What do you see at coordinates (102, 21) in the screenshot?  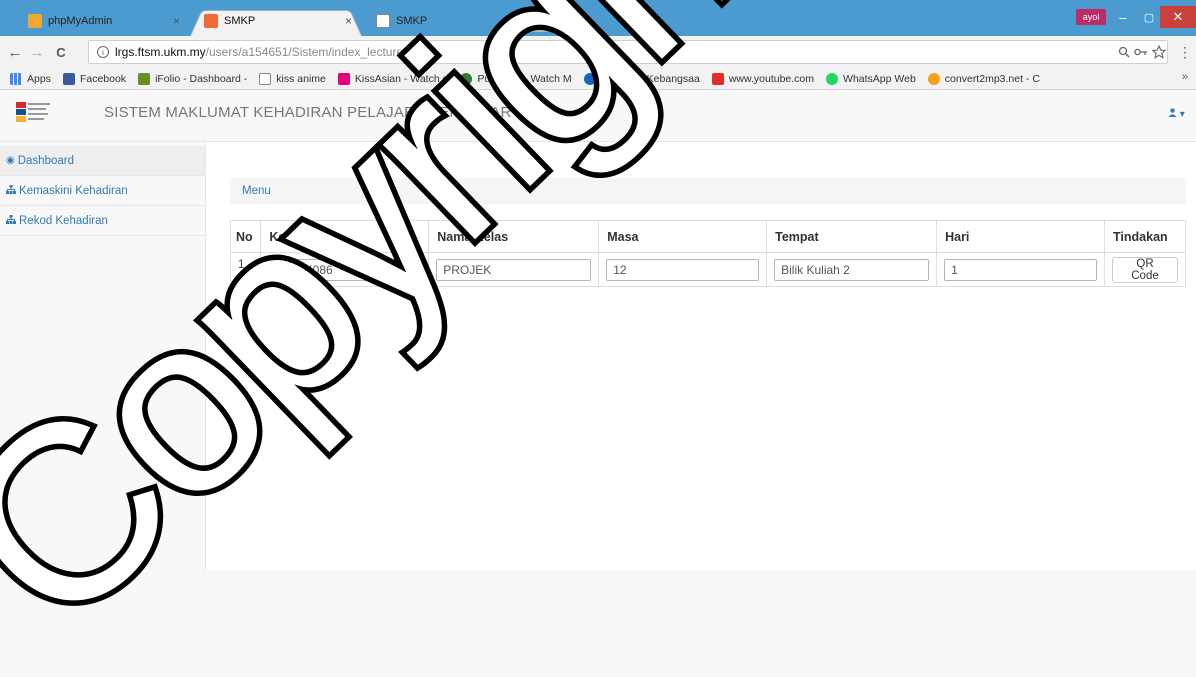 I see `tab-phpmyadmin: phpMyAdmin ×` at bounding box center [102, 21].